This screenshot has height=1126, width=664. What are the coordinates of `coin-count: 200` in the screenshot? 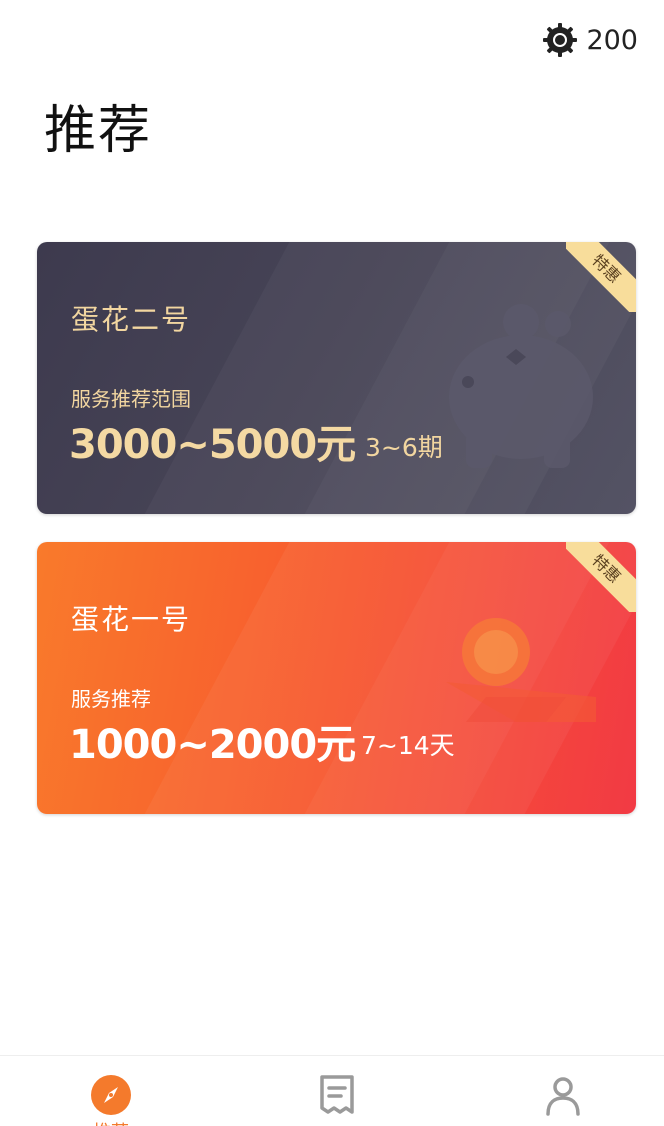 It's located at (612, 40).